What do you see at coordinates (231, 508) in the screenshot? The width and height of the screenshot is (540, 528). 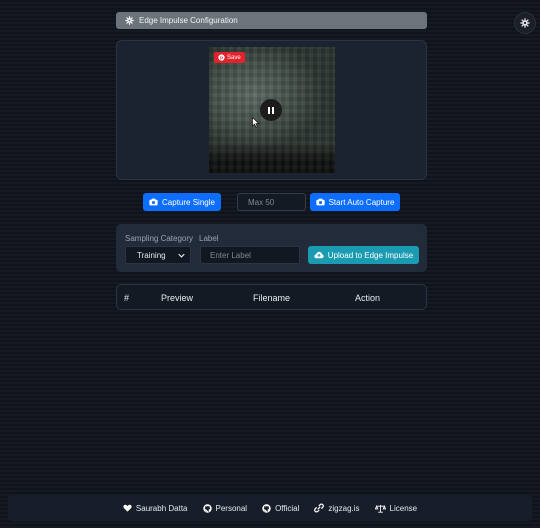 I see `footer-personal-label: Personal` at bounding box center [231, 508].